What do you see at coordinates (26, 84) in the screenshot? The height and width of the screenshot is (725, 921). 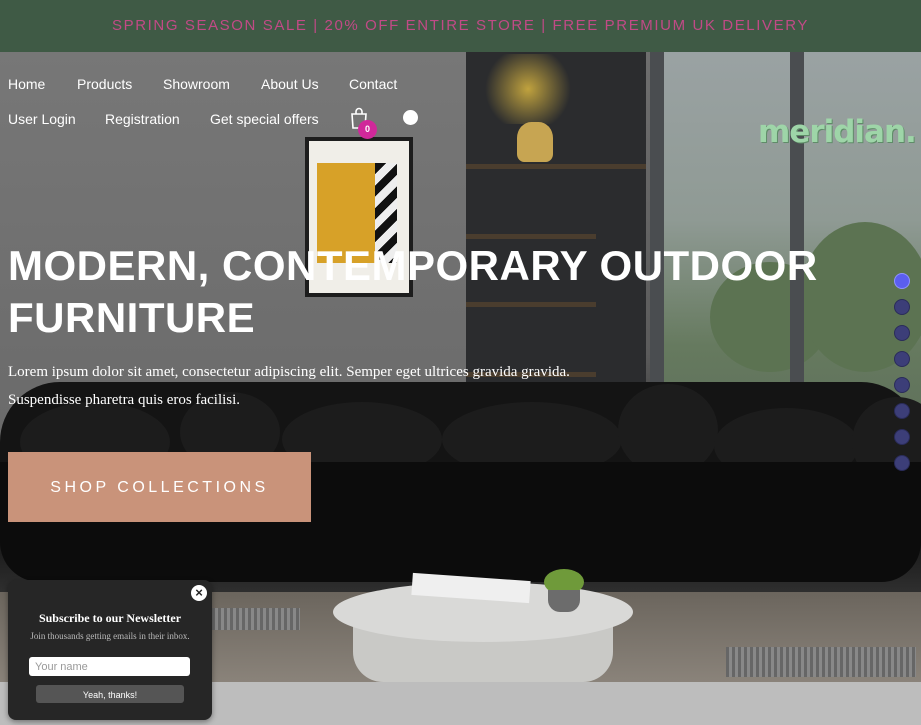 I see `nav-home: Home` at bounding box center [26, 84].